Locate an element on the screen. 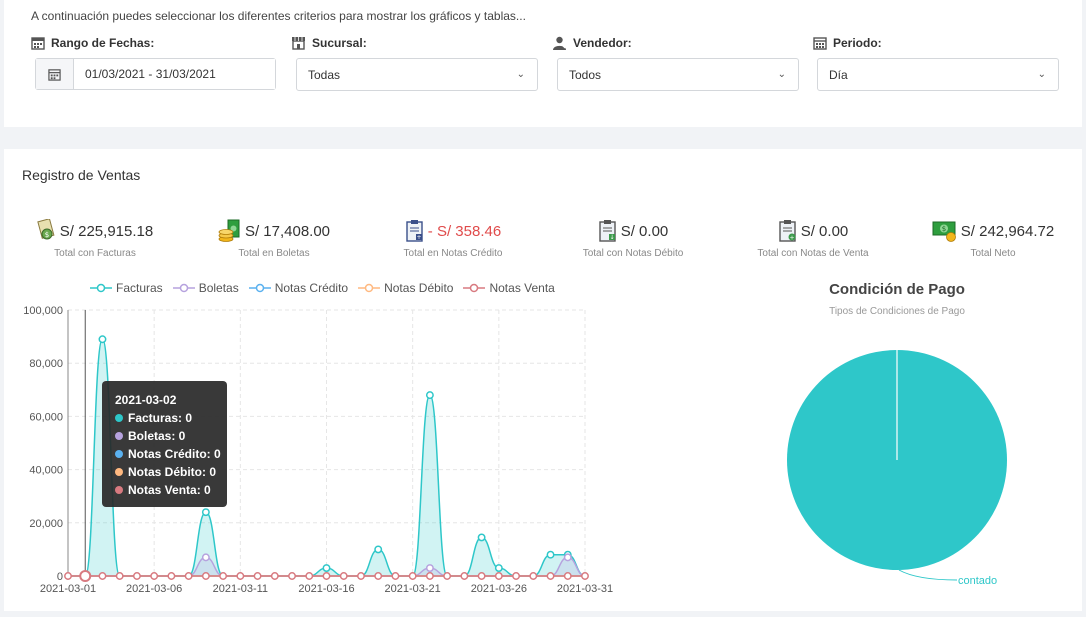  clipboard-debit-icon: ↓ is located at coordinates (607, 231).